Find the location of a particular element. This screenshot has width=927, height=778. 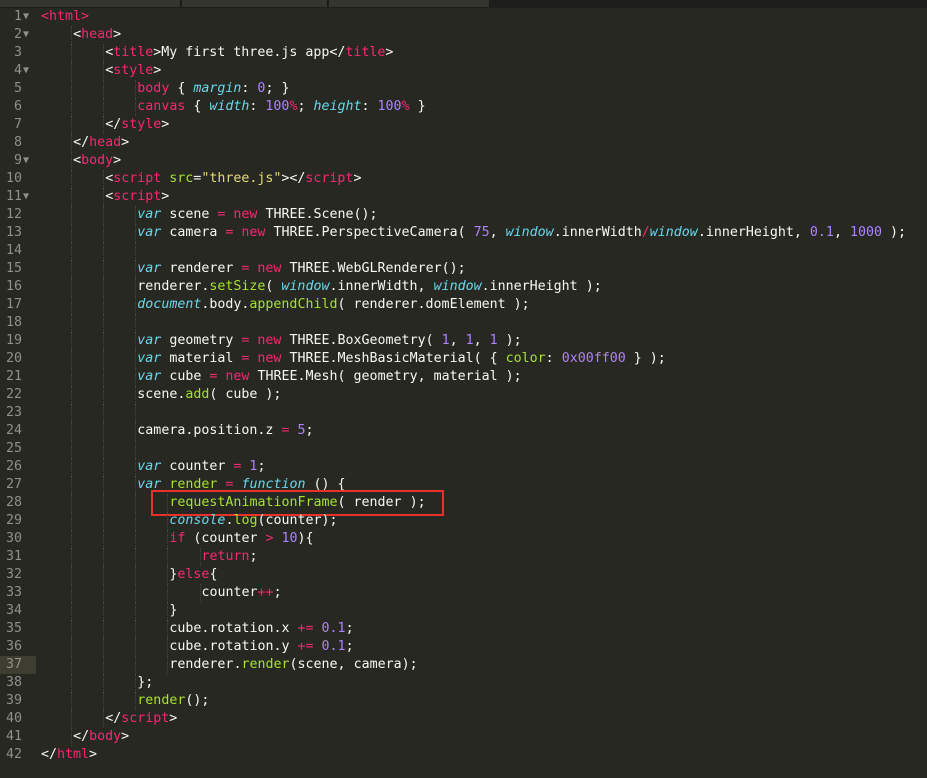

code-line: console.log(counter); is located at coordinates (189, 521).